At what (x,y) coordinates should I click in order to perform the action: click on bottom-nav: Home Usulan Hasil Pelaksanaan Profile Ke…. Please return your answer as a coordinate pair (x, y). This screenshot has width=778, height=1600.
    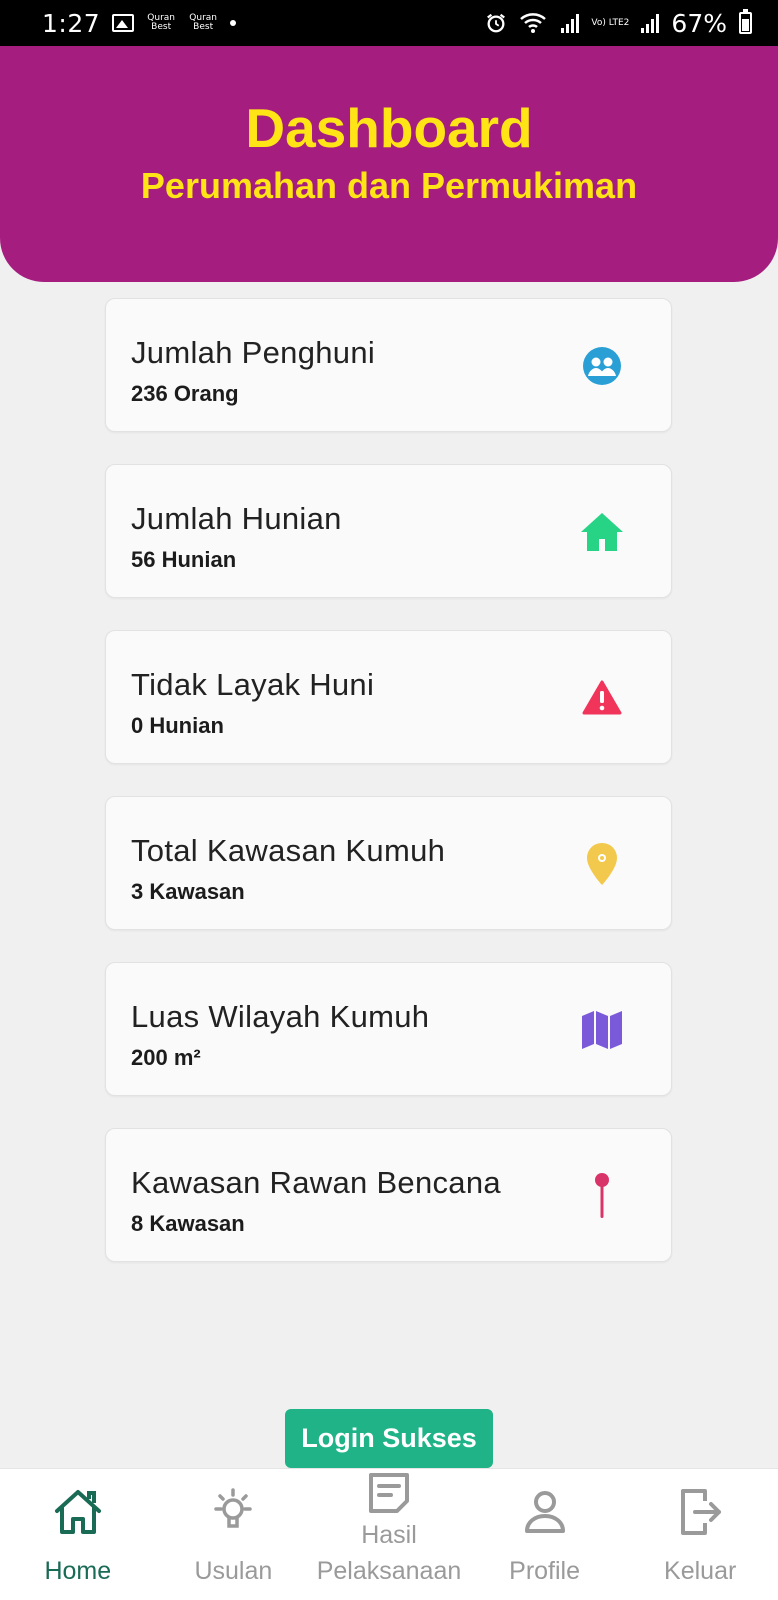
    Looking at the image, I should click on (389, 1534).